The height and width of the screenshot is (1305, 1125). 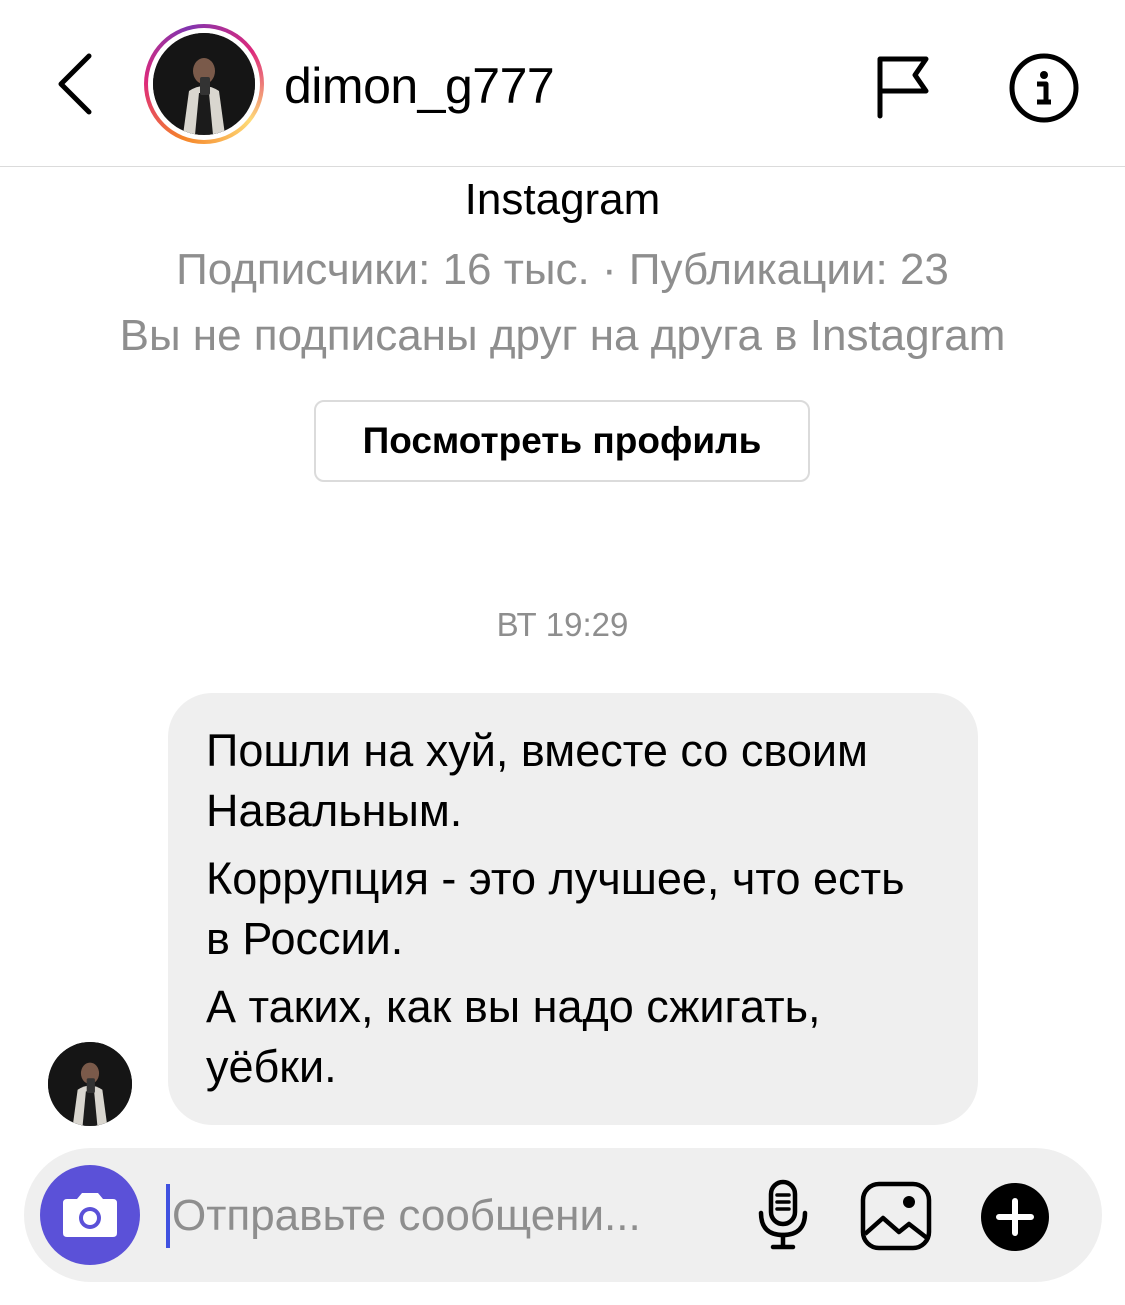 I want to click on camera-icon, so click(x=90, y=1215).